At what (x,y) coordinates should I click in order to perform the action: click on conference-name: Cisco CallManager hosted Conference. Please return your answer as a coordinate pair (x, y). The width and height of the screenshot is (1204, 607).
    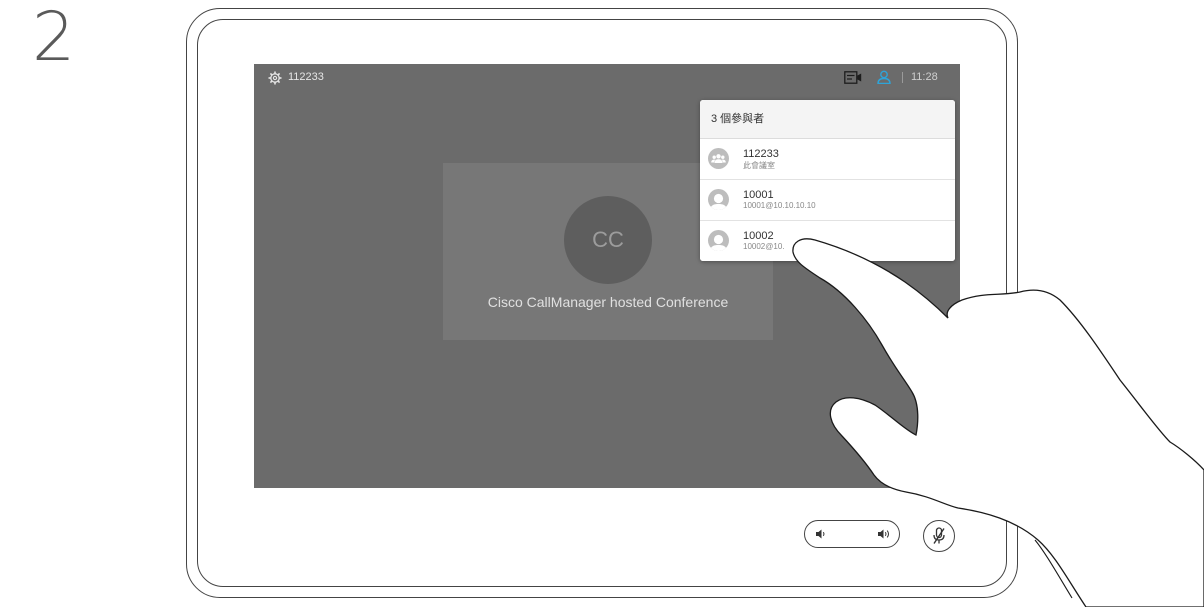
    Looking at the image, I should click on (608, 302).